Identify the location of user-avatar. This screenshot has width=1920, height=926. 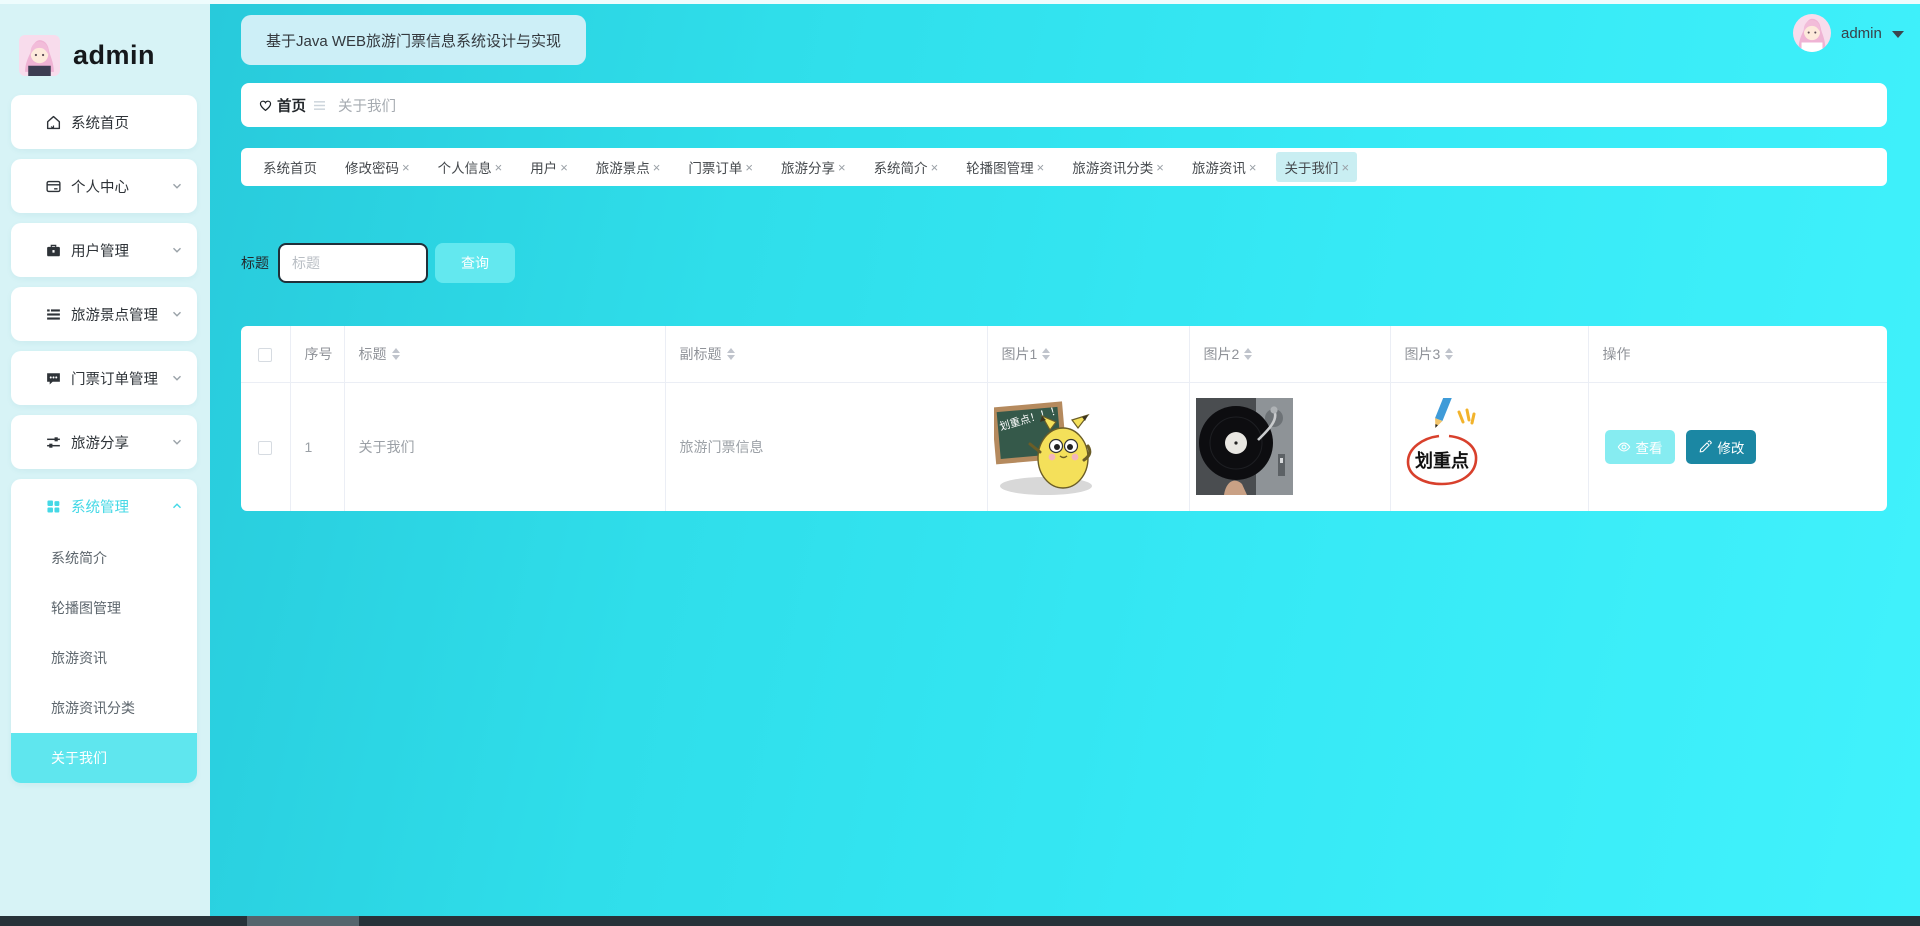
(1812, 33).